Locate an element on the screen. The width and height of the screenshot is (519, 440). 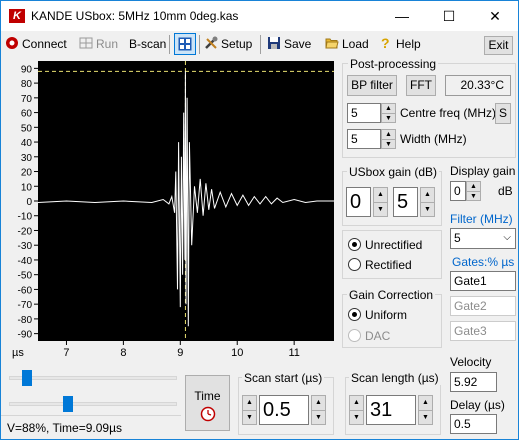
width-spinner: ▲ ▼ is located at coordinates (388, 139).